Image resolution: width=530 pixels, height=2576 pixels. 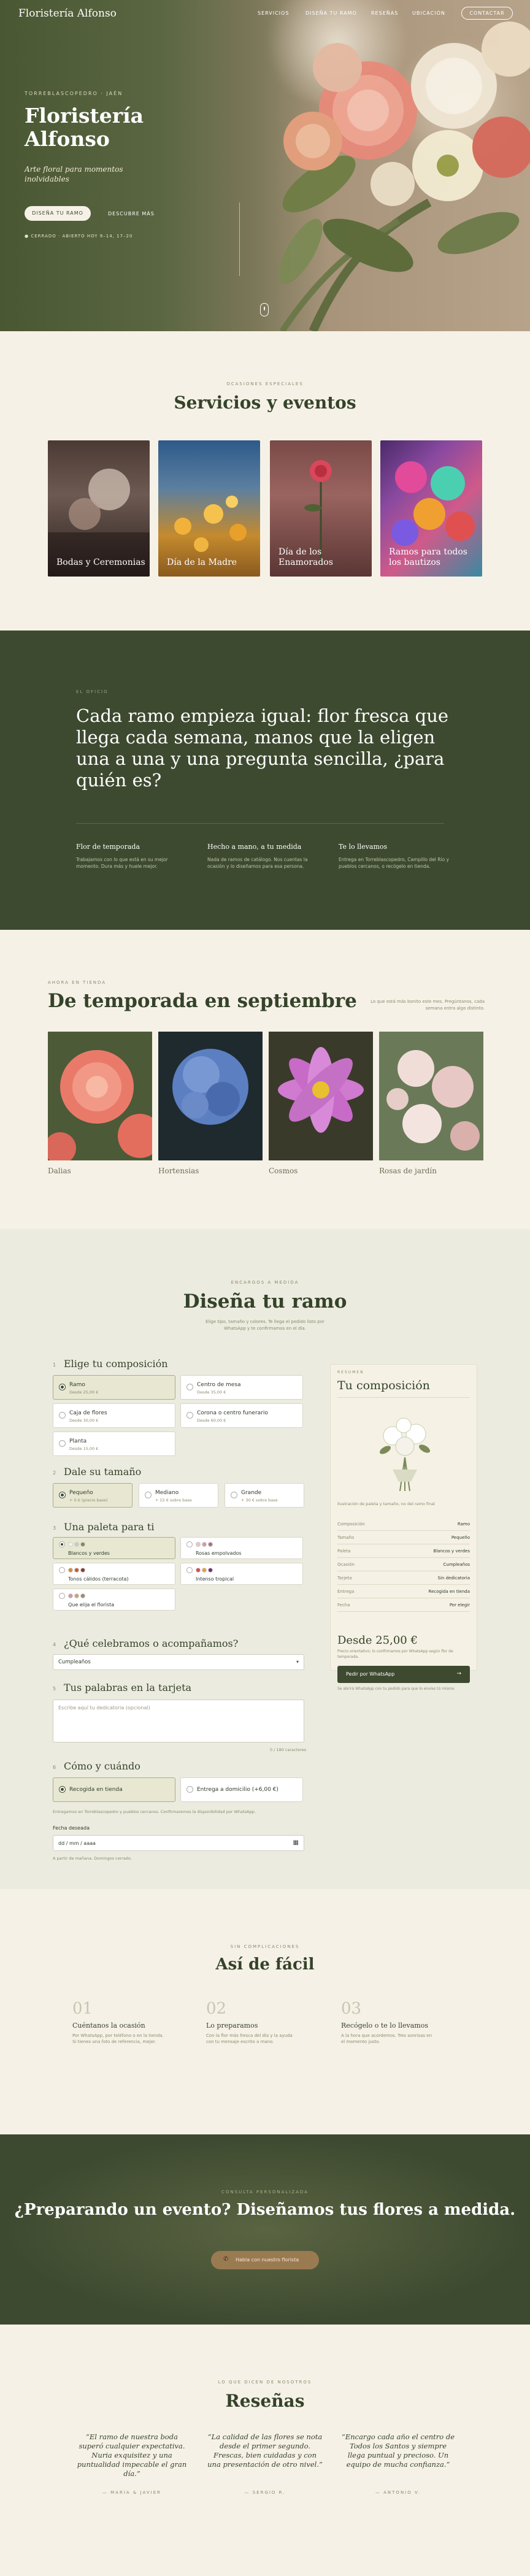 I want to click on occasion-select: Cumpleaños ▾, so click(x=178, y=1662).